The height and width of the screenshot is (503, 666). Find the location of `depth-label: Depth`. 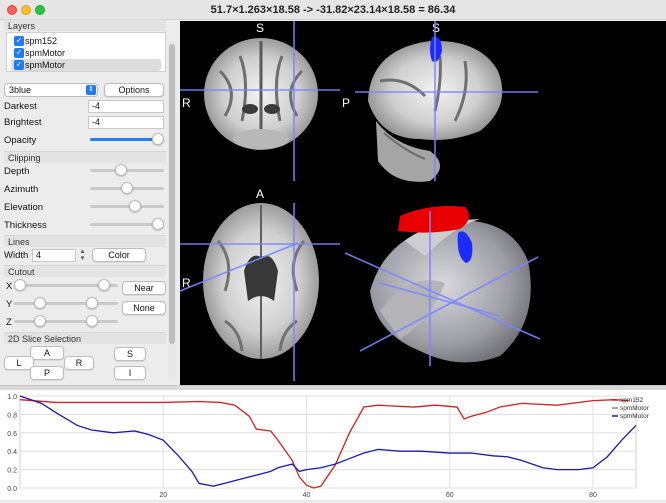

depth-label: Depth is located at coordinates (17, 171).